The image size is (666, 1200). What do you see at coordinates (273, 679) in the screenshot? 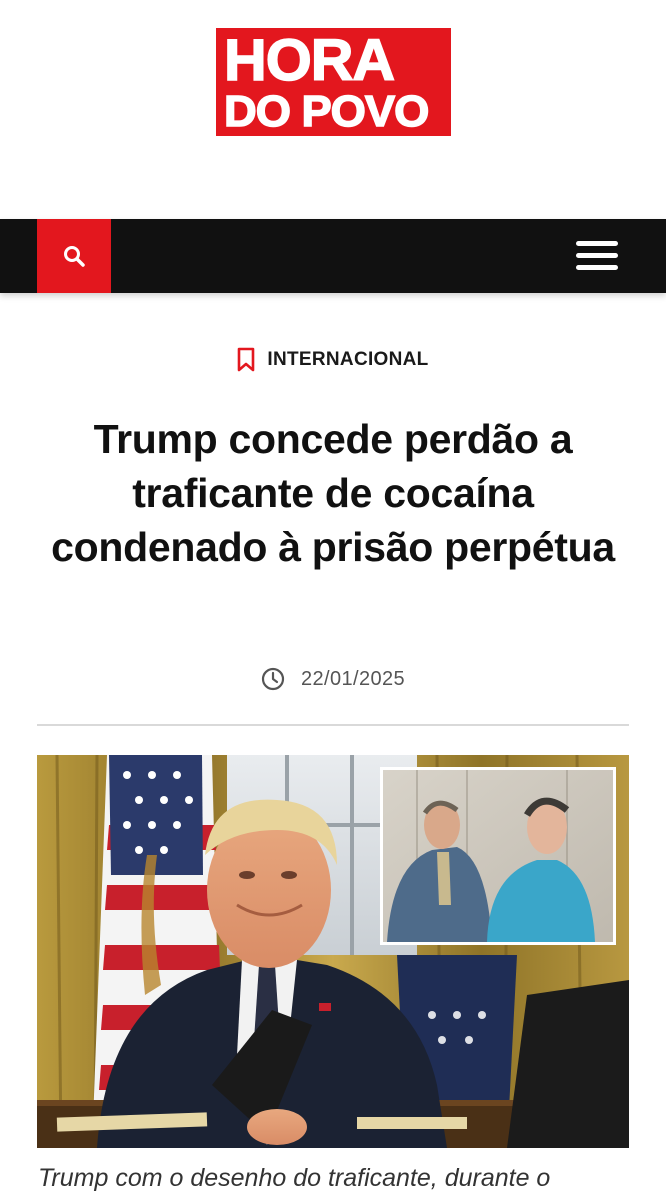
I see `clock-icon` at bounding box center [273, 679].